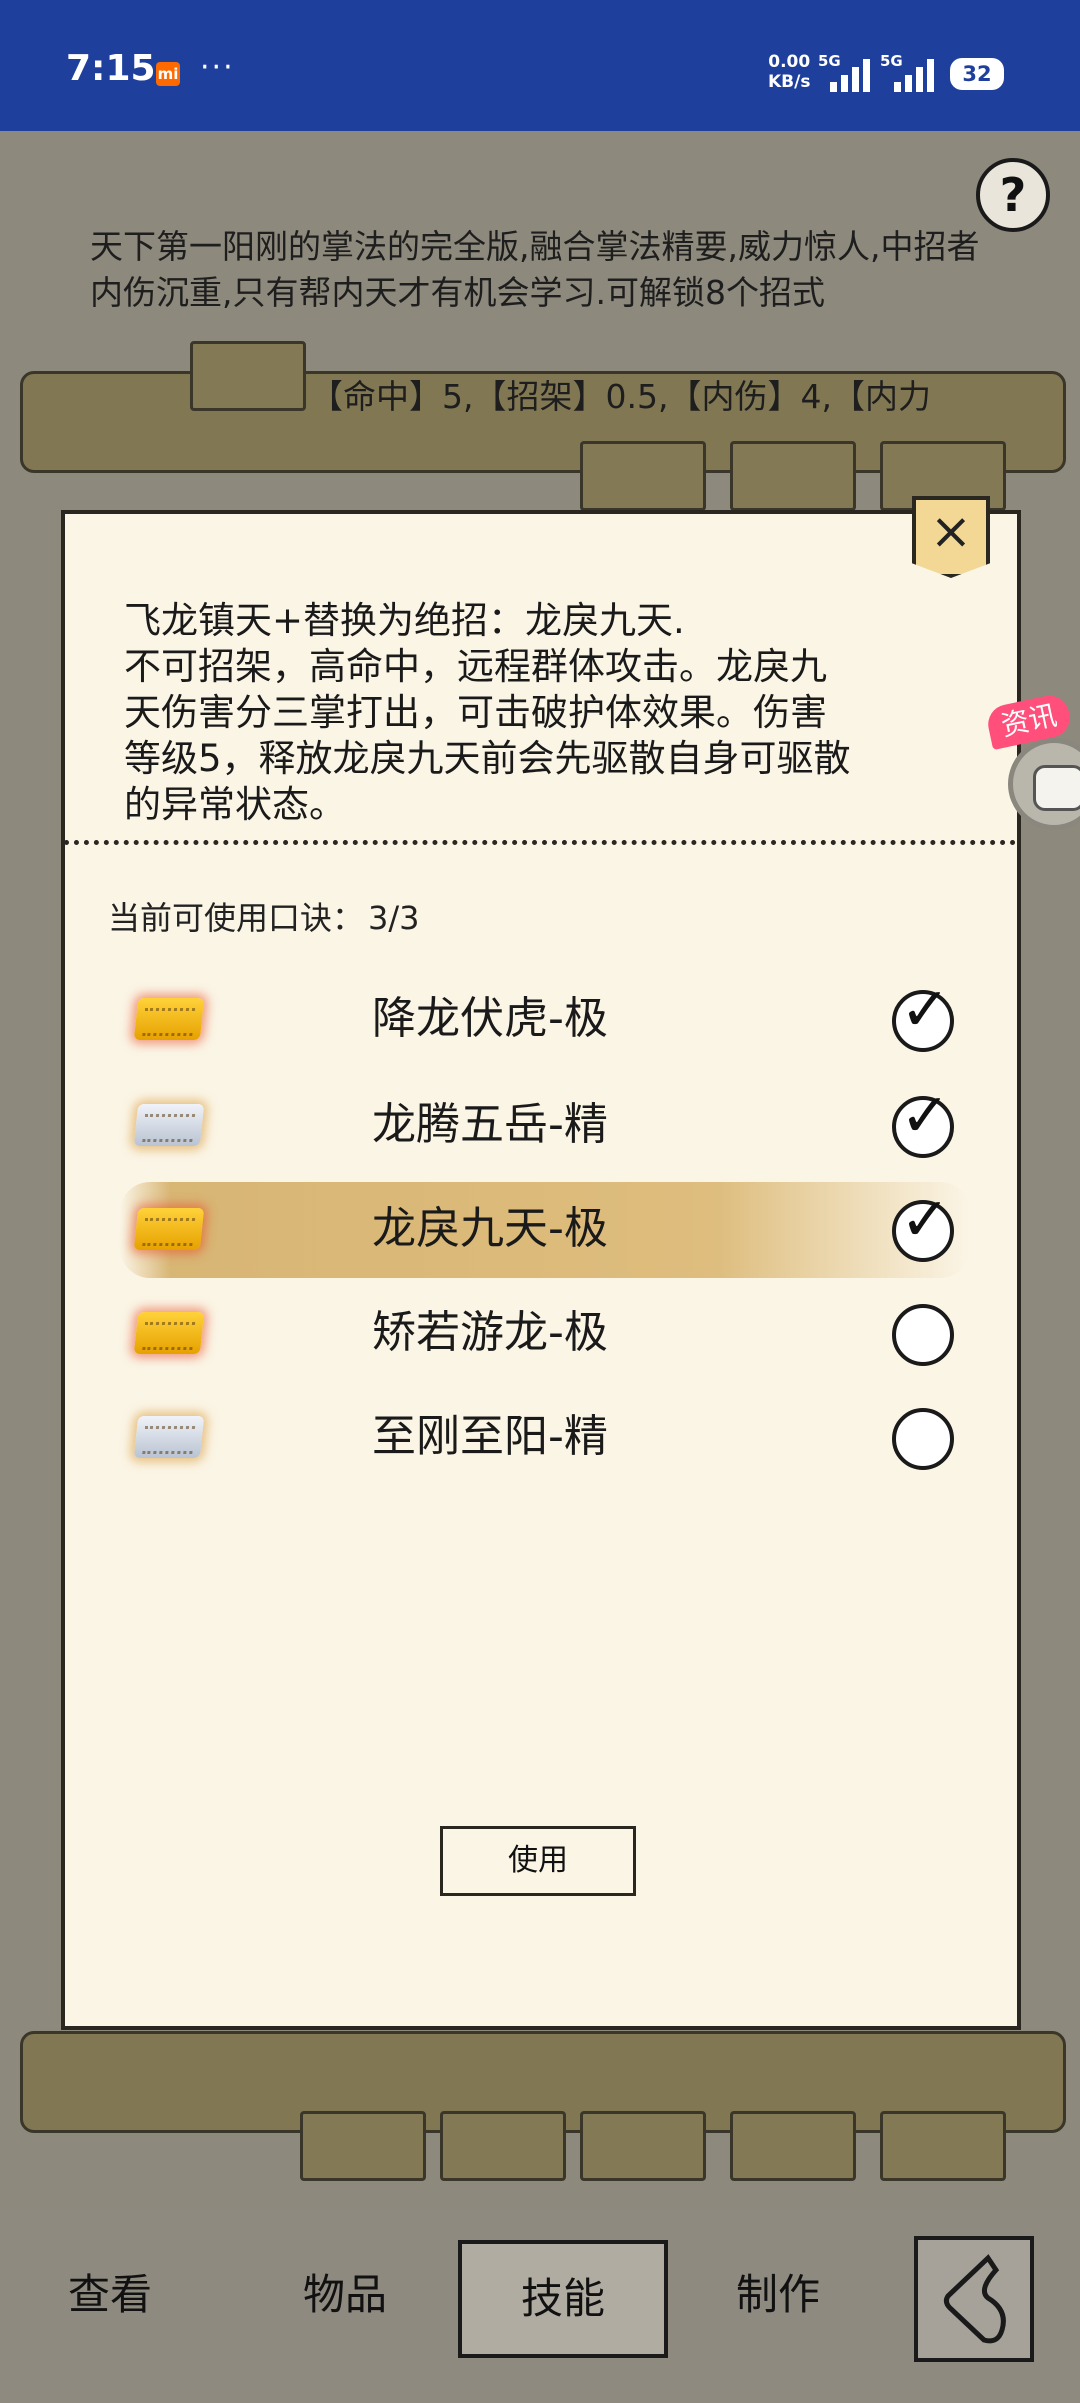 Image resolution: width=1080 pixels, height=2403 pixels. What do you see at coordinates (778, 2295) in the screenshot?
I see `nav-craft: 制作` at bounding box center [778, 2295].